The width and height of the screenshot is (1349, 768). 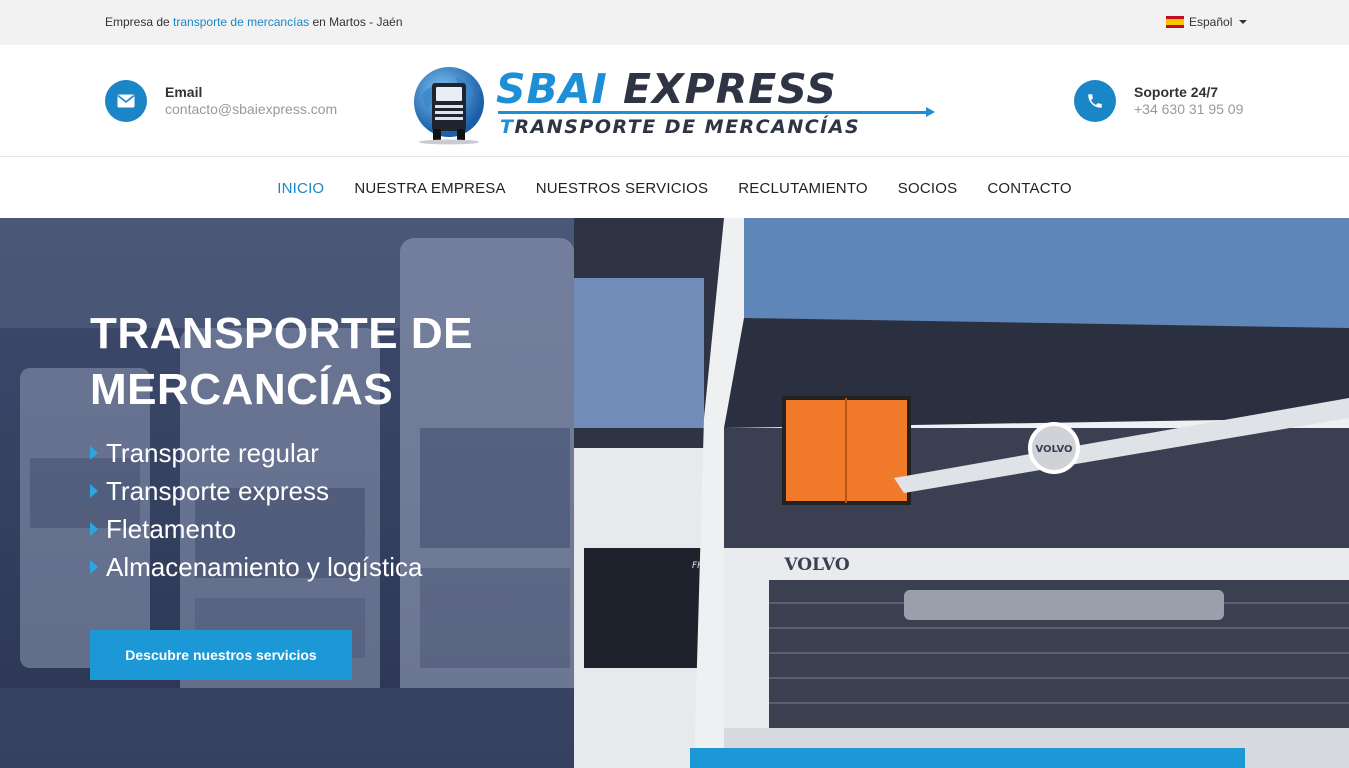 What do you see at coordinates (264, 566) in the screenshot?
I see `service-label: Almacenamiento y logística` at bounding box center [264, 566].